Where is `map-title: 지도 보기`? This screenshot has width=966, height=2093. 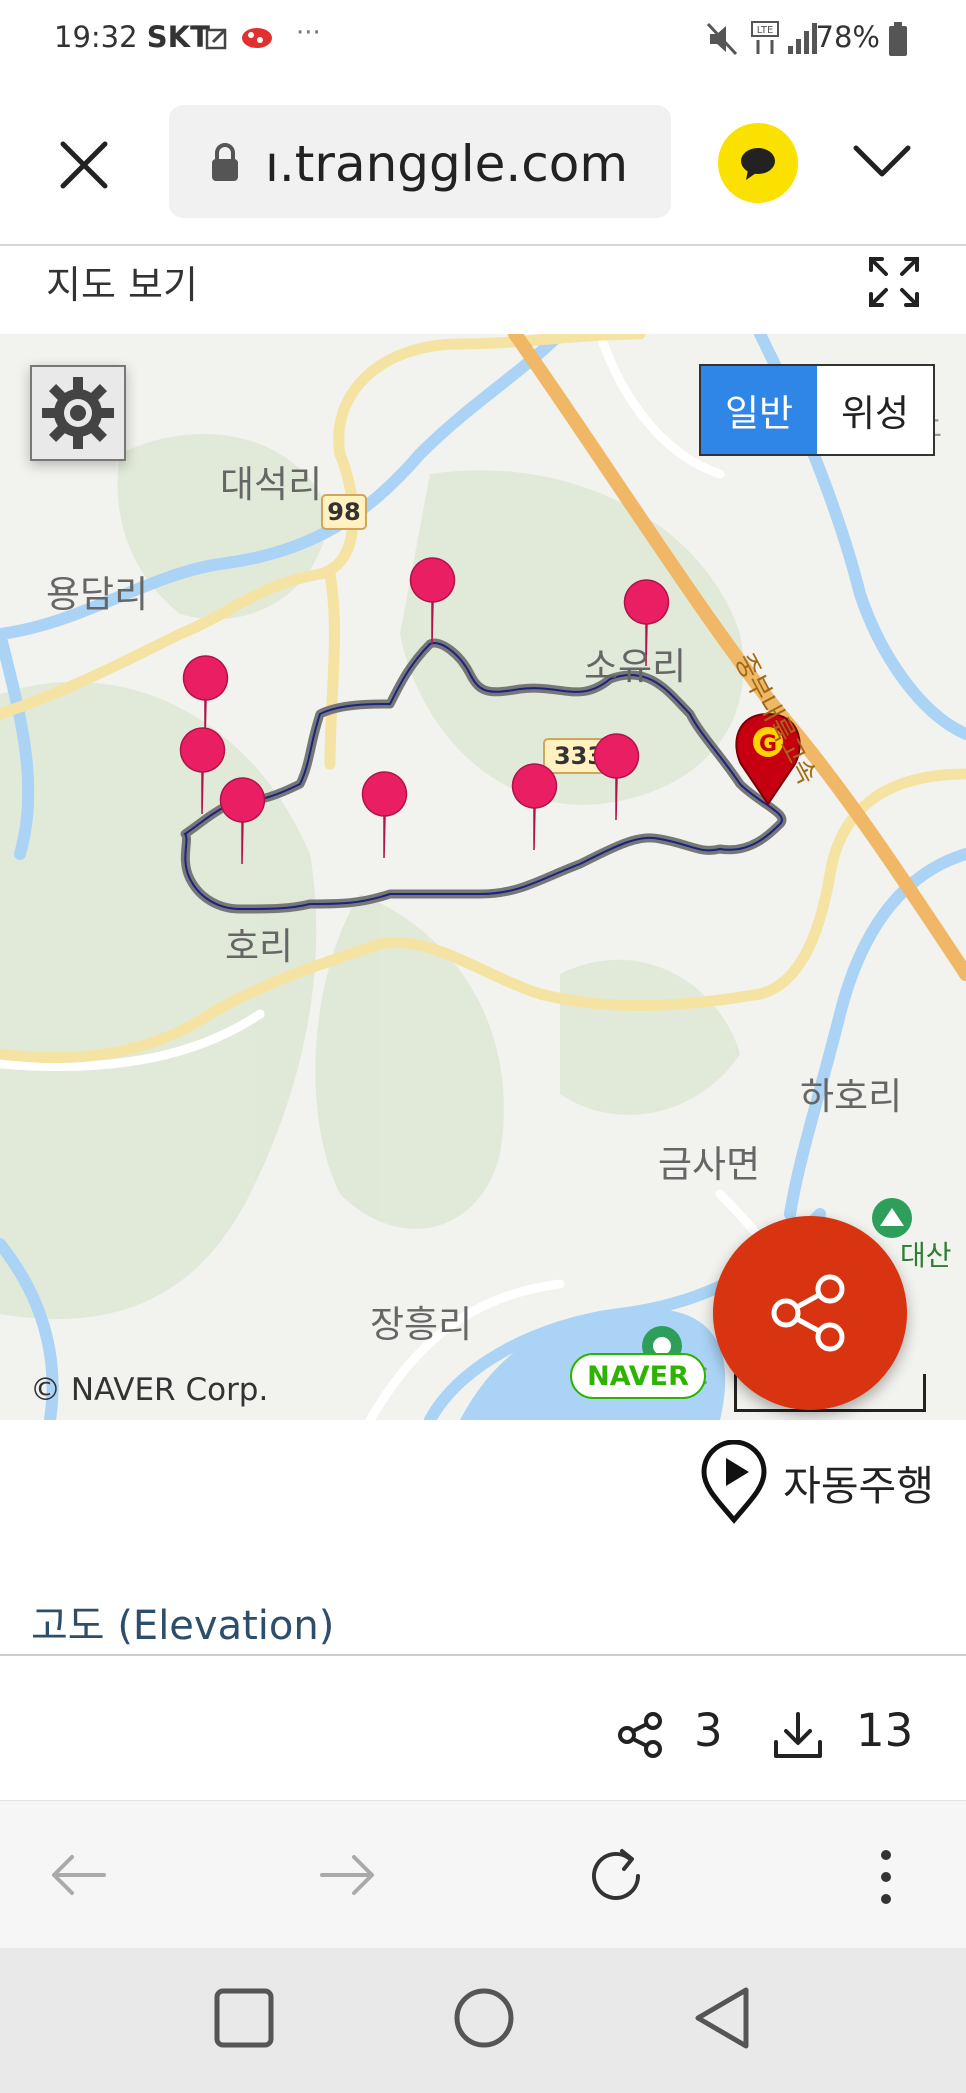 map-title: 지도 보기 is located at coordinates (122, 285).